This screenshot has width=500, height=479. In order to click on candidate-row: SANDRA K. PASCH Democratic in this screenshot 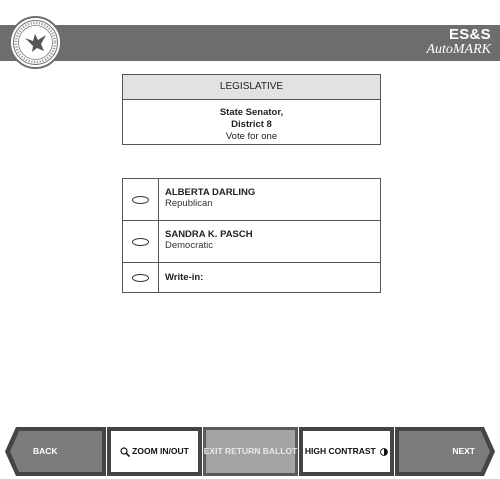, I will do `click(251, 242)`.